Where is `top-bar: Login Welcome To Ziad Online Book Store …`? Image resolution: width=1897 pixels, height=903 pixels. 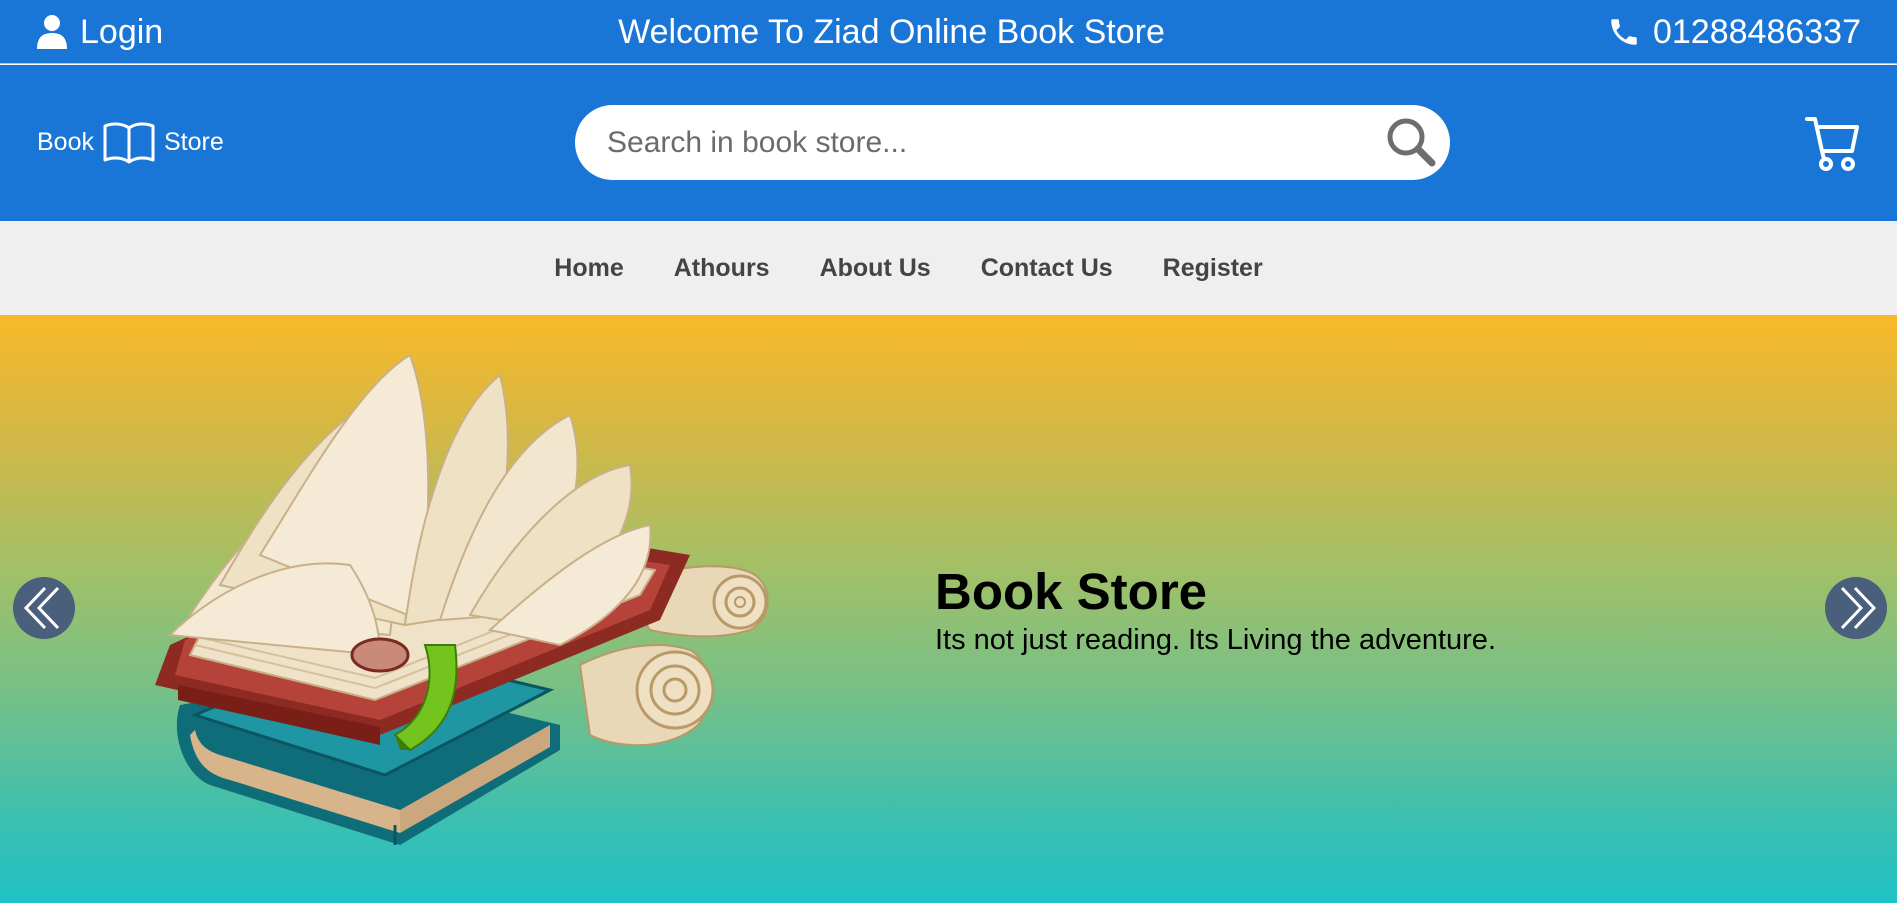
top-bar: Login Welcome To Ziad Online Book Store … is located at coordinates (948, 32).